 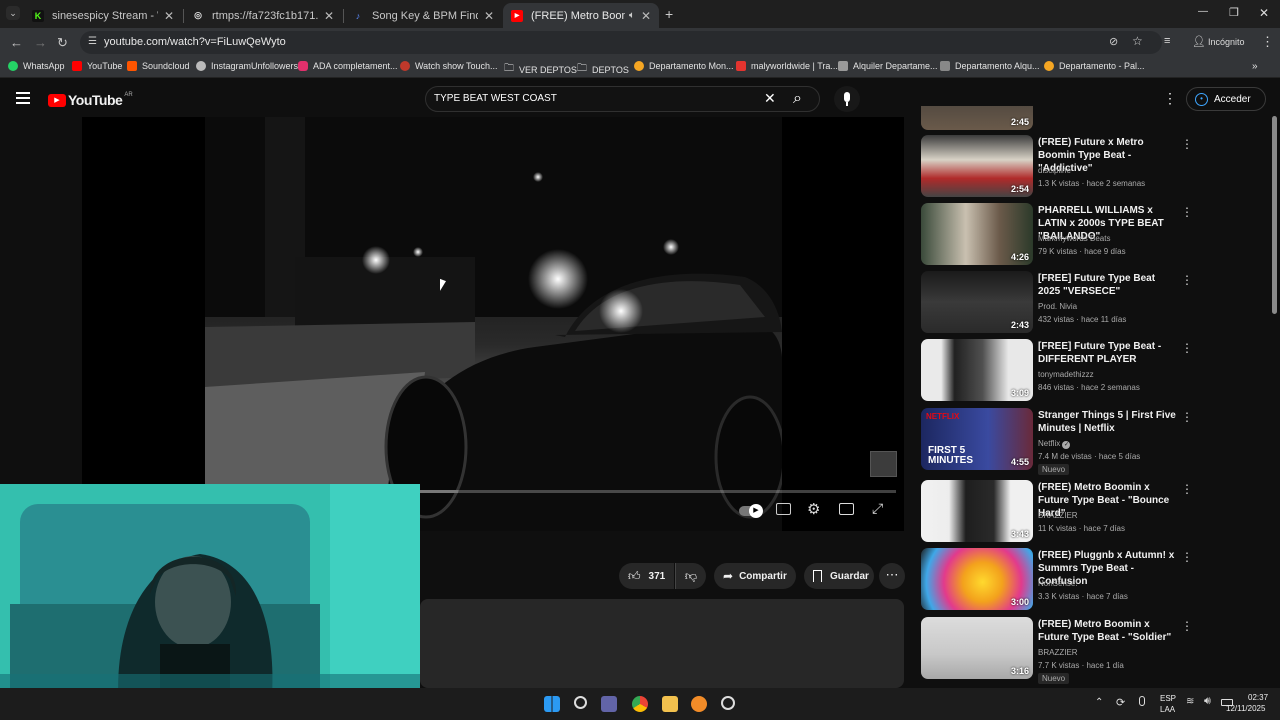 What do you see at coordinates (1054, 170) in the screenshot?
I see `channel-name: discipline` at bounding box center [1054, 170].